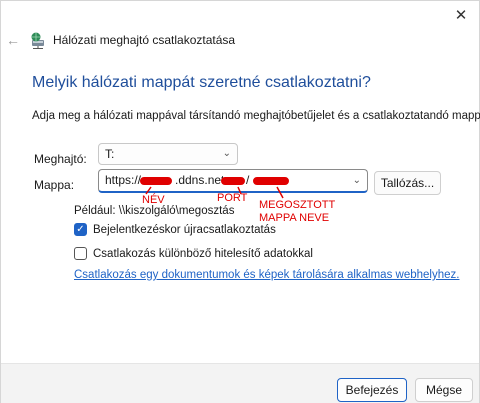 The image size is (480, 403). Describe the element at coordinates (110, 154) in the screenshot. I see `drive-value: T:` at that location.